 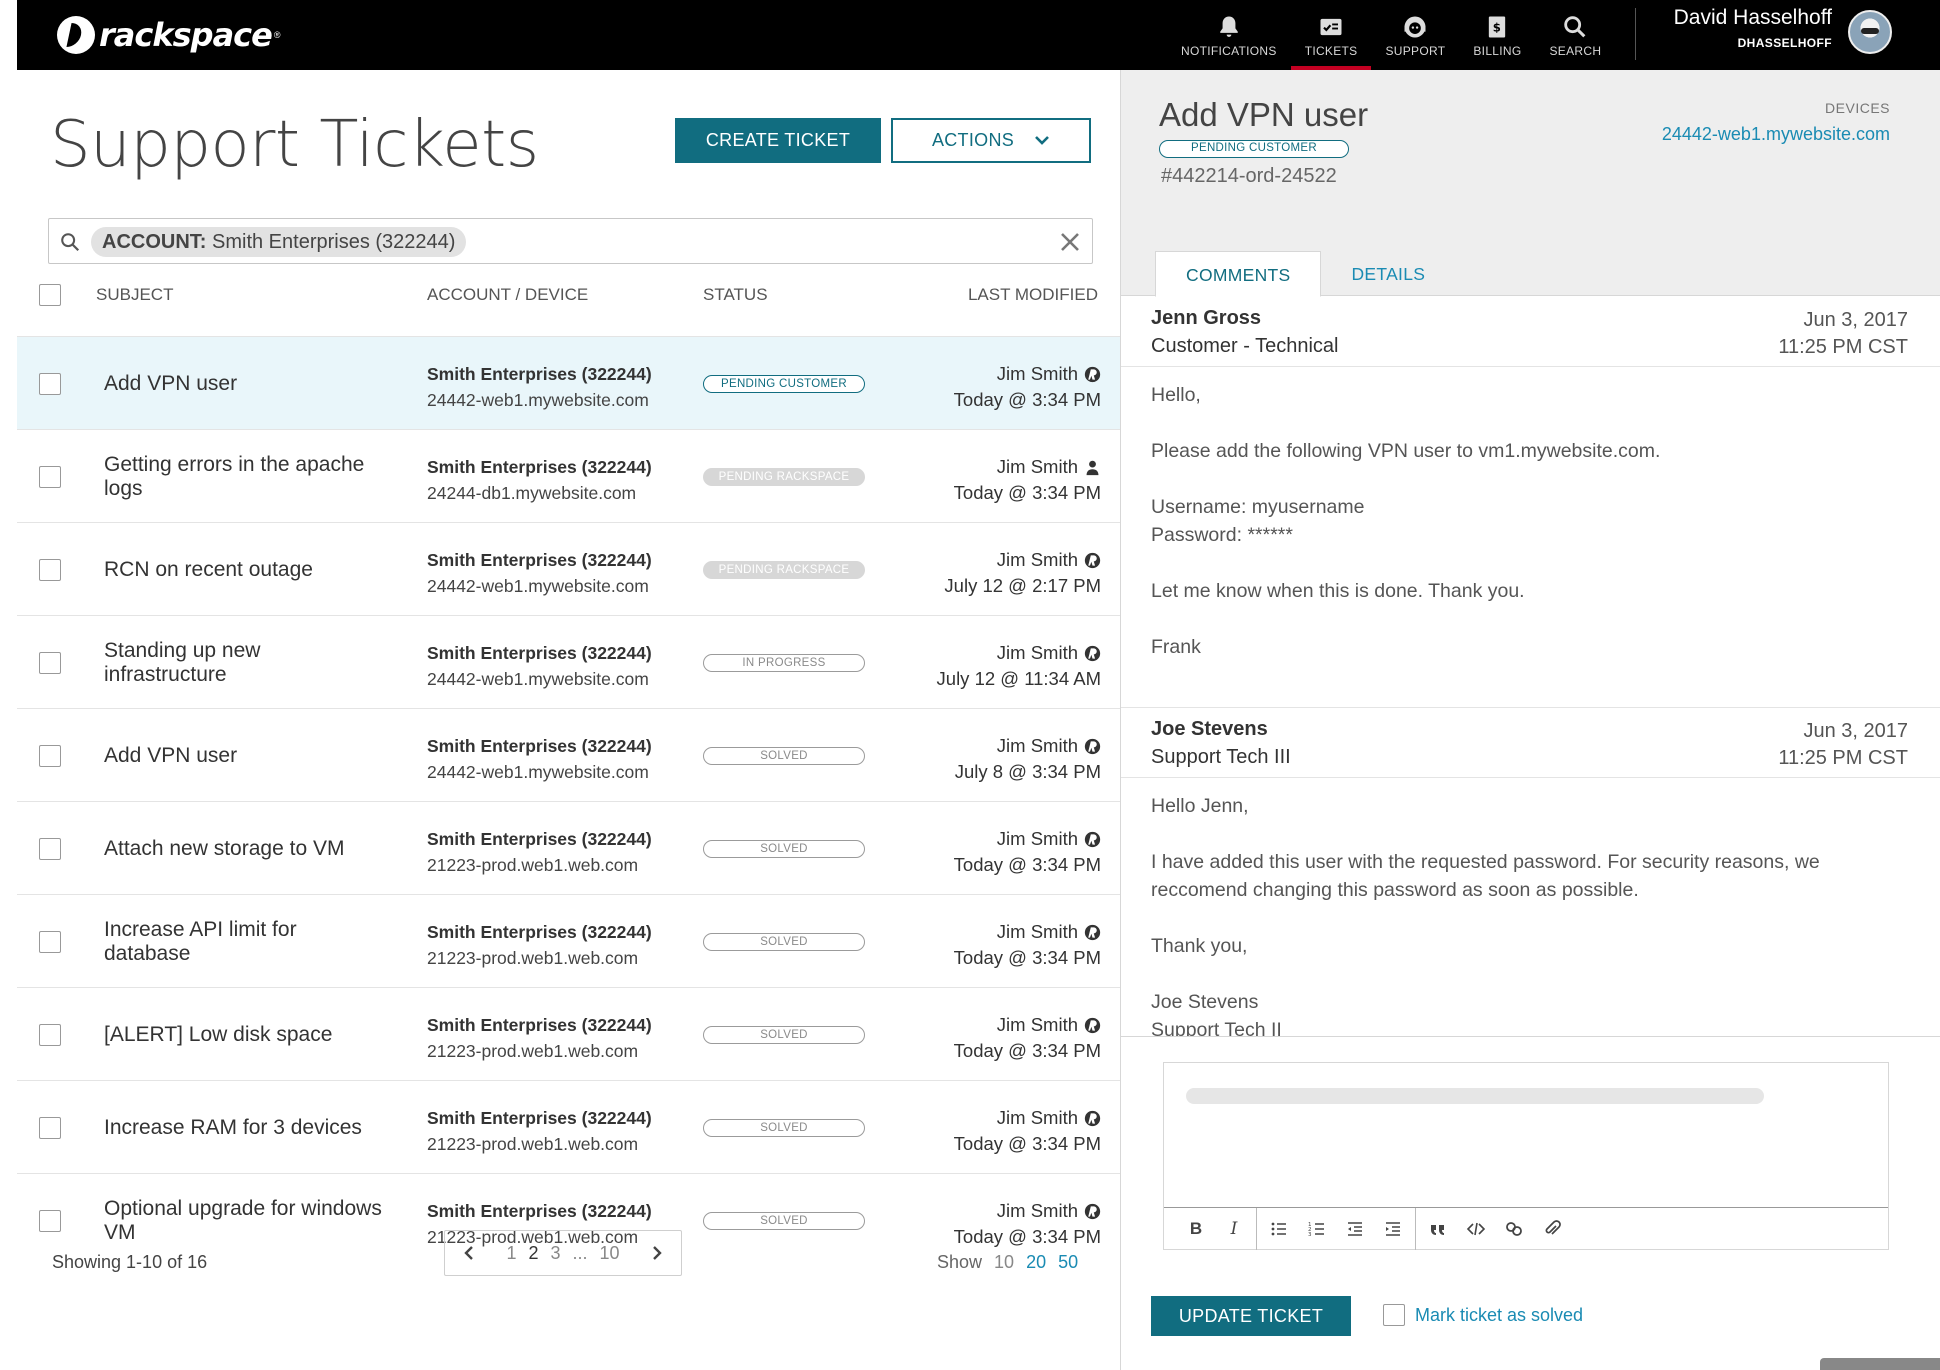 What do you see at coordinates (244, 662) in the screenshot?
I see `ticket-subject: Standing up new infrastructure` at bounding box center [244, 662].